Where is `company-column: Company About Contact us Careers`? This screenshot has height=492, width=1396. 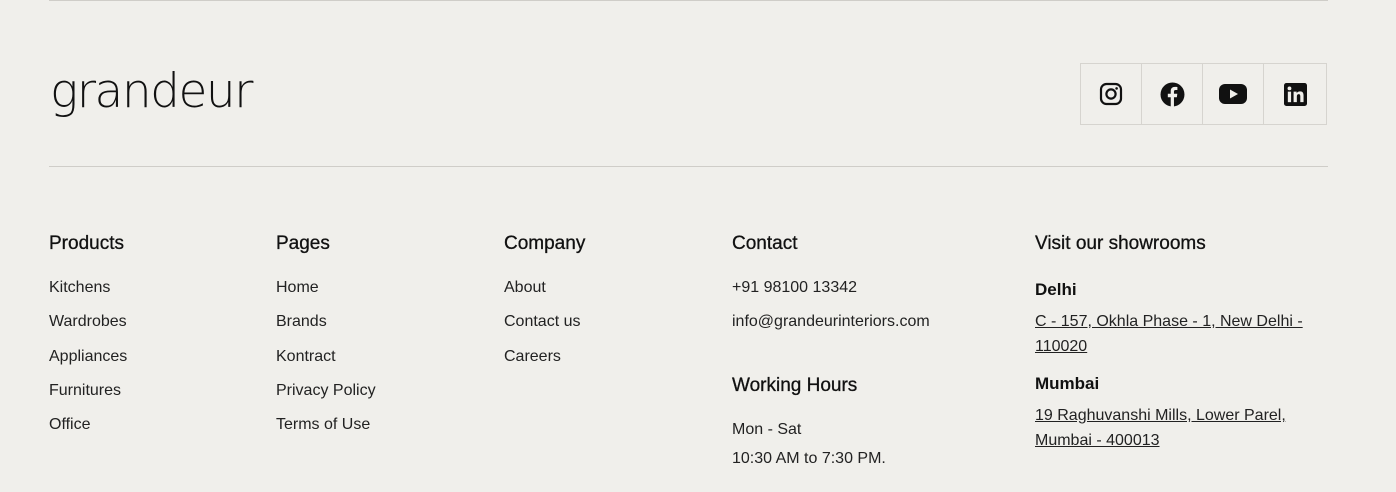 company-column: Company About Contact us Careers is located at coordinates (545, 305).